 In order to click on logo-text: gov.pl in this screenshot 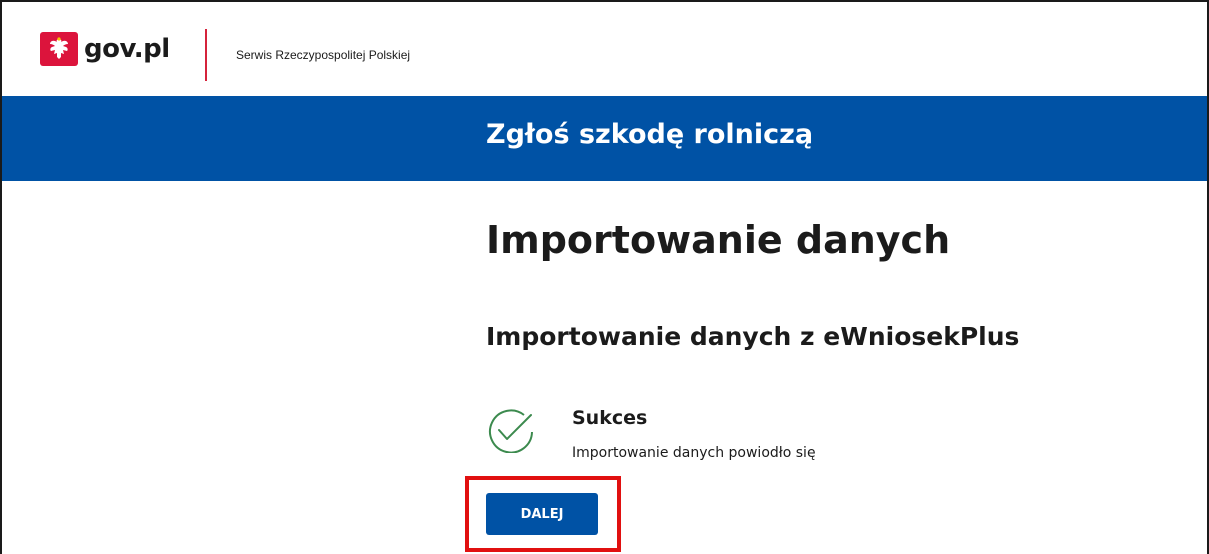, I will do `click(127, 49)`.